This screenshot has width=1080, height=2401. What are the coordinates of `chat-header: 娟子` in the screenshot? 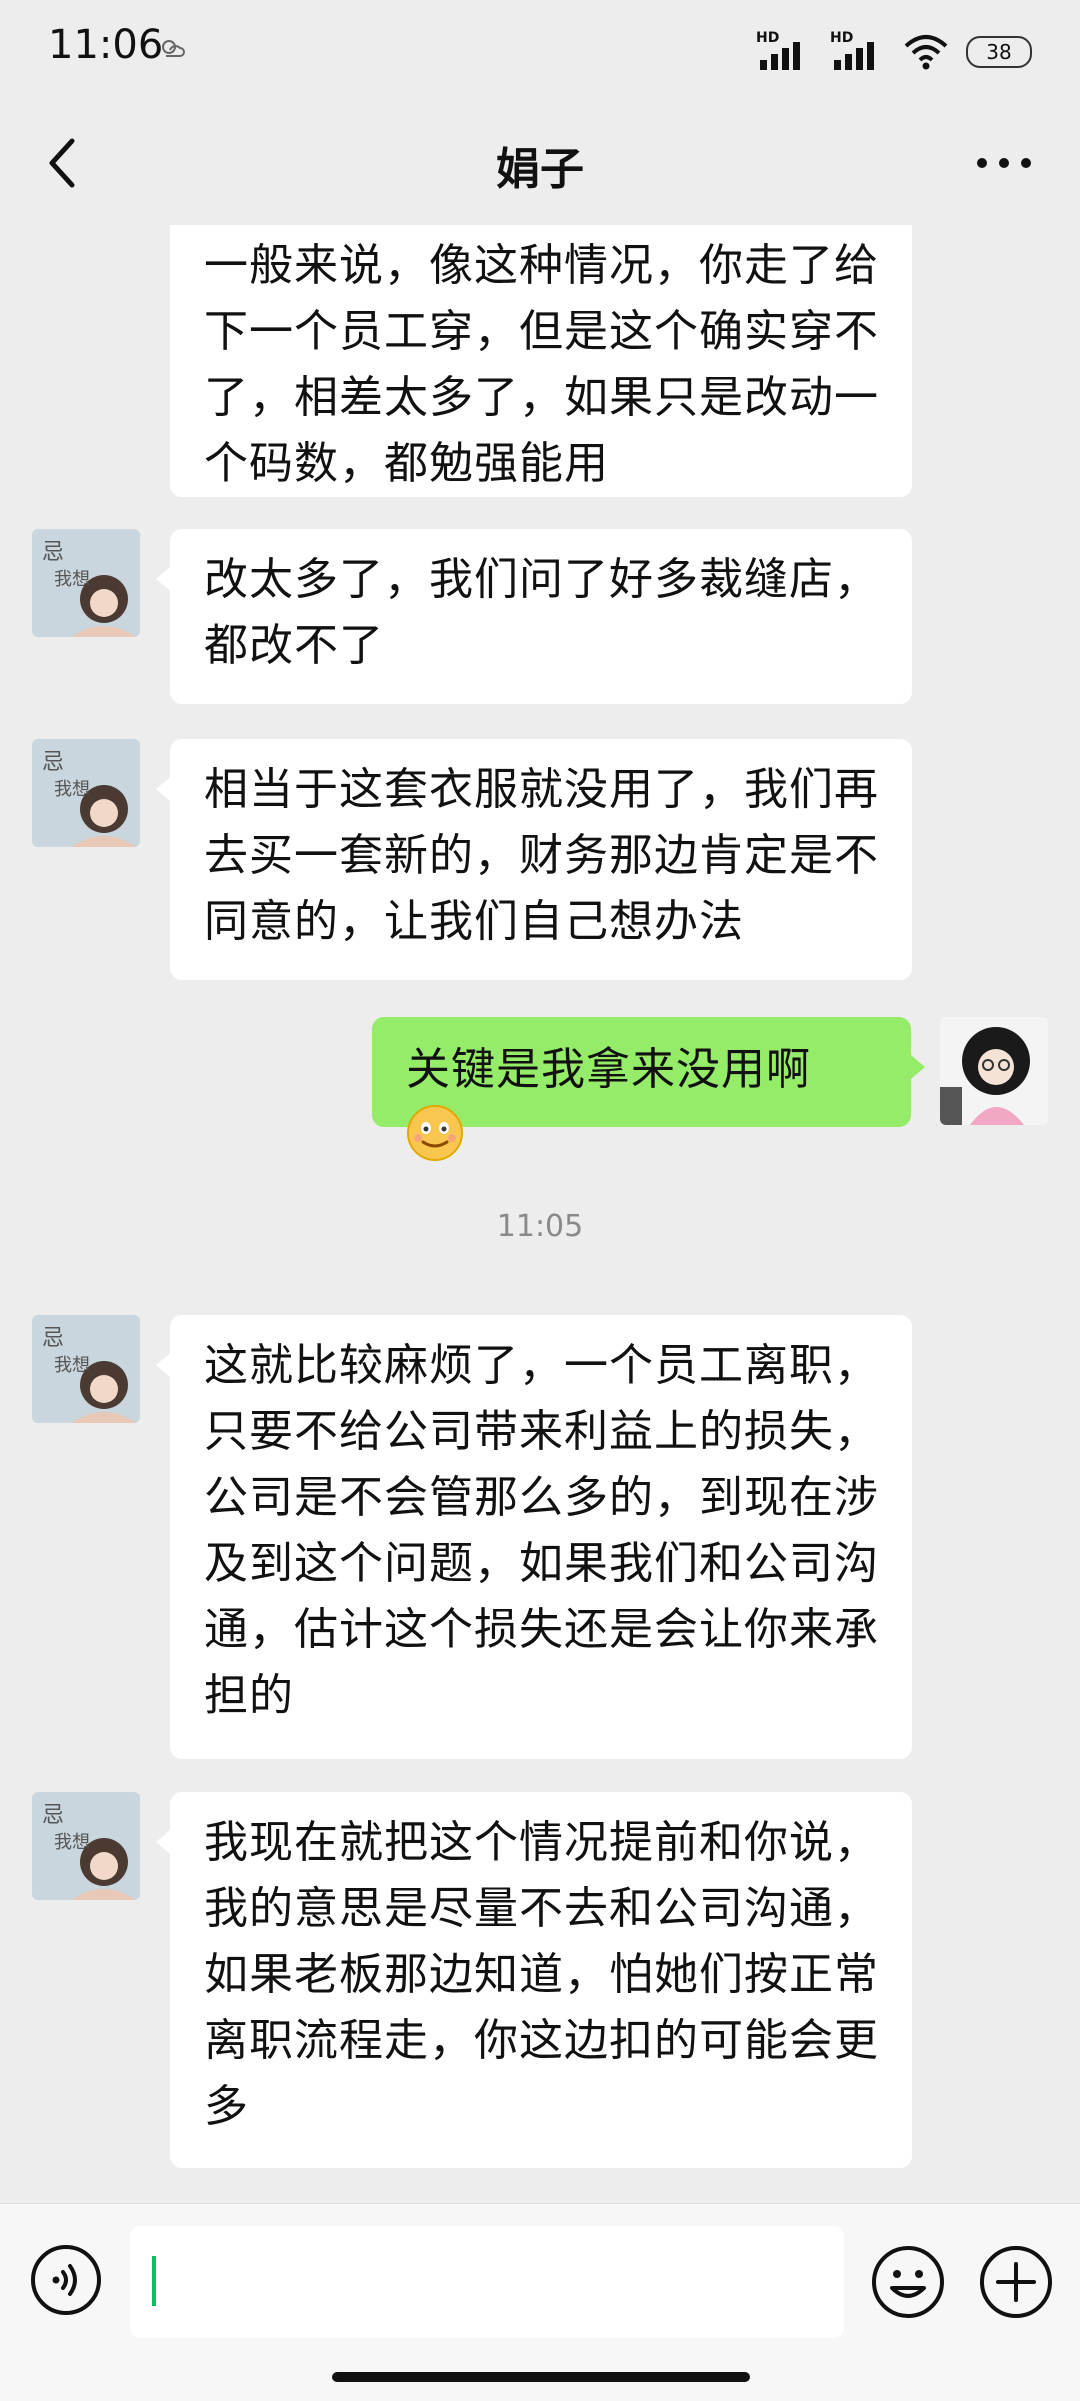 It's located at (540, 165).